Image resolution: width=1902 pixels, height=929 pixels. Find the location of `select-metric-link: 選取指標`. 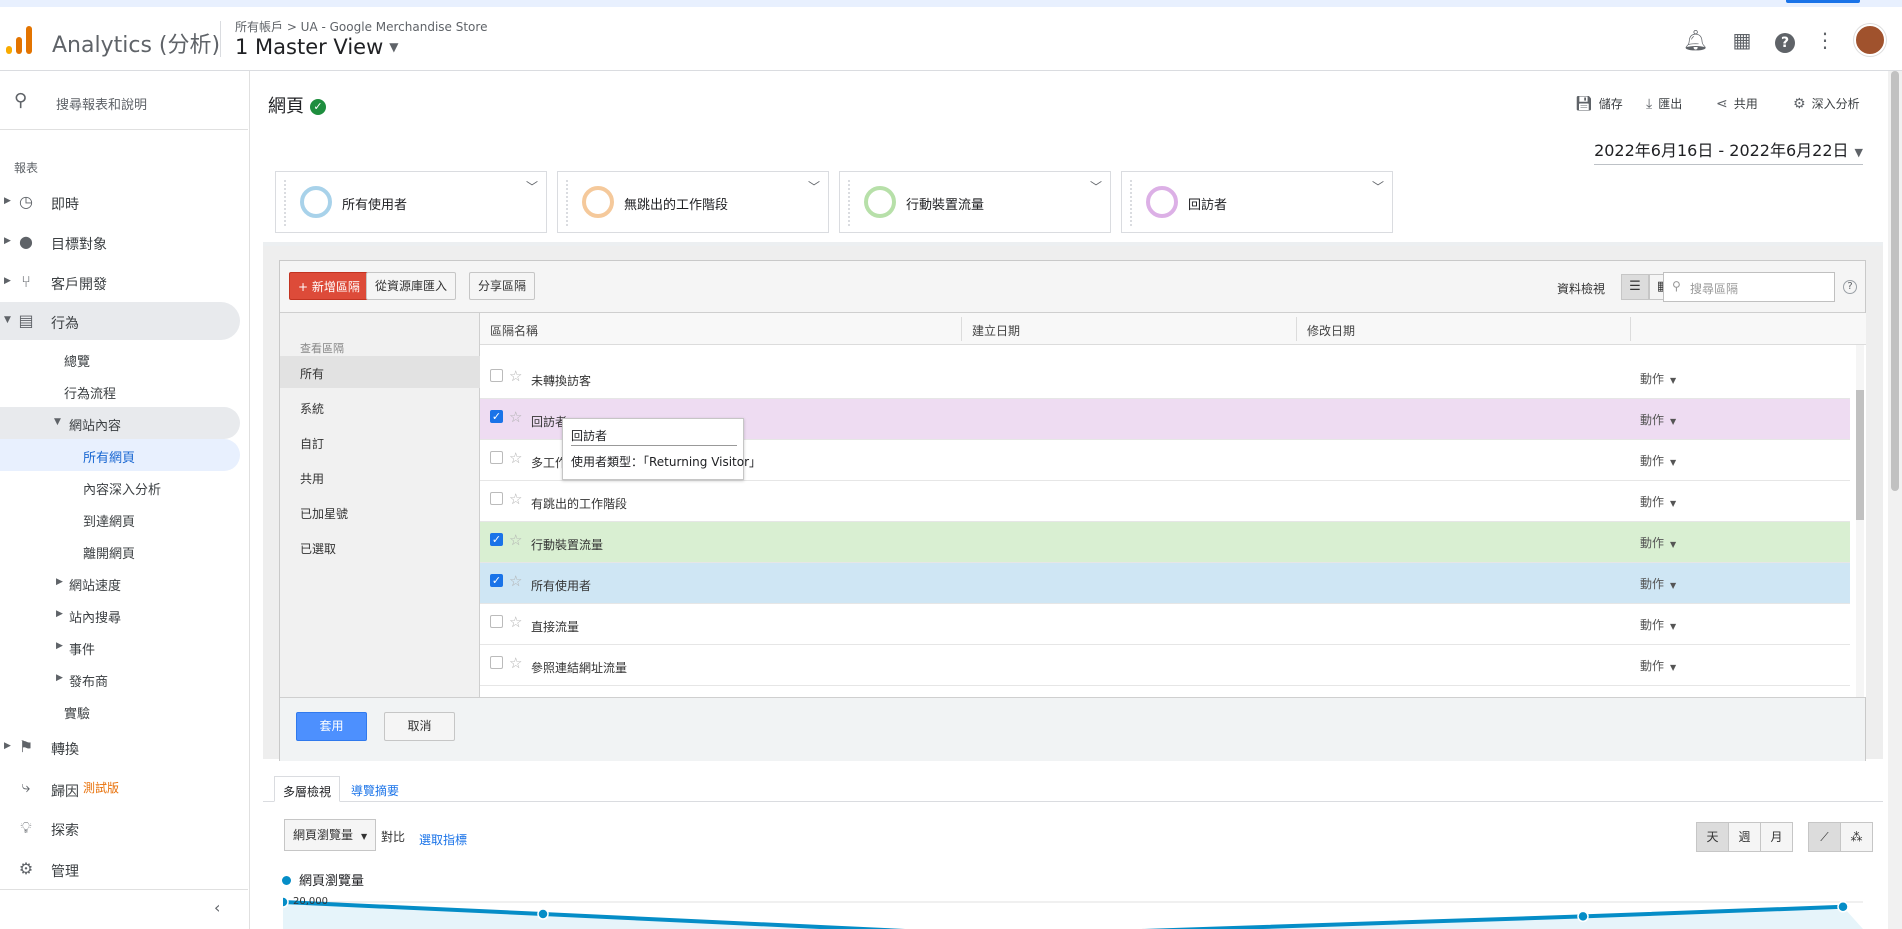

select-metric-link: 選取指標 is located at coordinates (443, 839).